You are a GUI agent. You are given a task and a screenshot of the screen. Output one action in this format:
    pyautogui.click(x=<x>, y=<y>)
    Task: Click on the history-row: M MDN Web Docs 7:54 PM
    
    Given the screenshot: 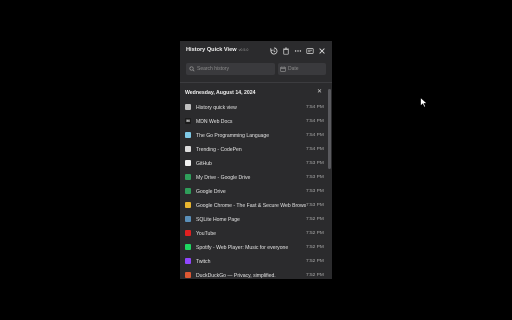 What is the action you would take?
    pyautogui.click(x=253, y=122)
    